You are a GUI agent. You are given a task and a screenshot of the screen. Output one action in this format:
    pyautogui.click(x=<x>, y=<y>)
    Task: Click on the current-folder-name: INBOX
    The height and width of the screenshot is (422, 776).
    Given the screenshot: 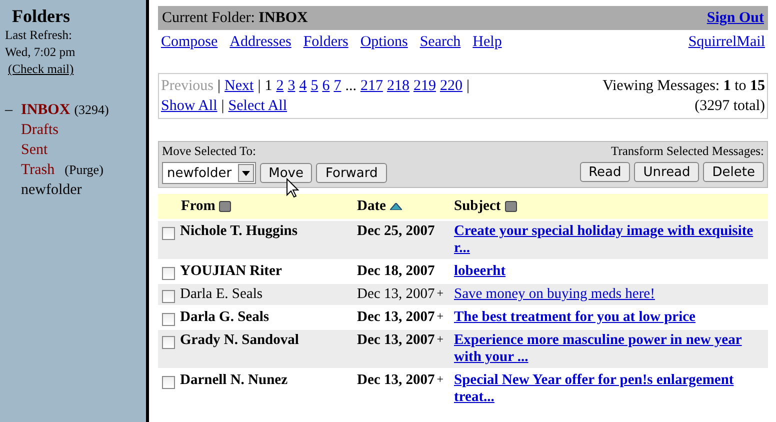 What is the action you would take?
    pyautogui.click(x=283, y=18)
    